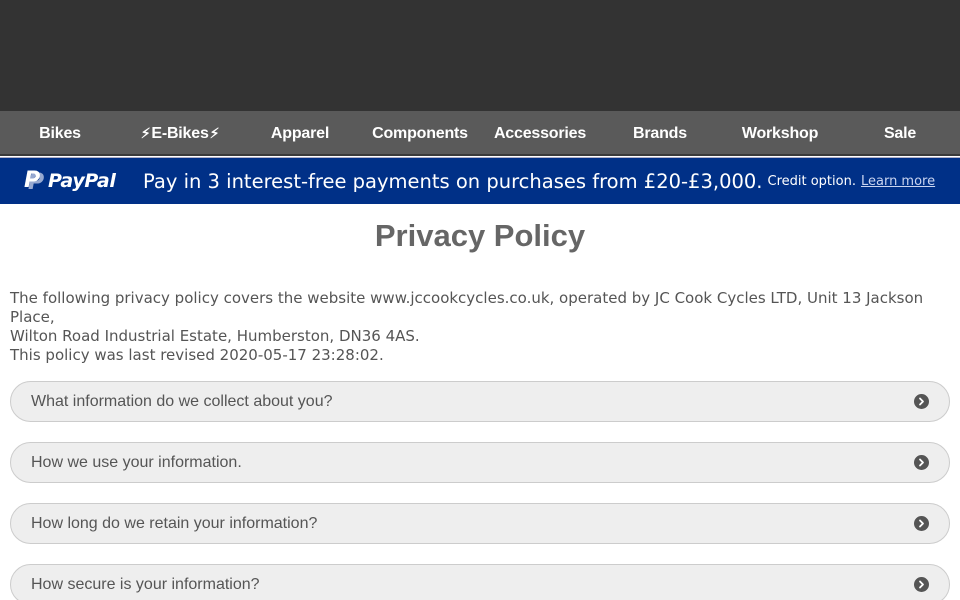  Describe the element at coordinates (136, 462) in the screenshot. I see `accordion-label: How we use your information.` at that location.